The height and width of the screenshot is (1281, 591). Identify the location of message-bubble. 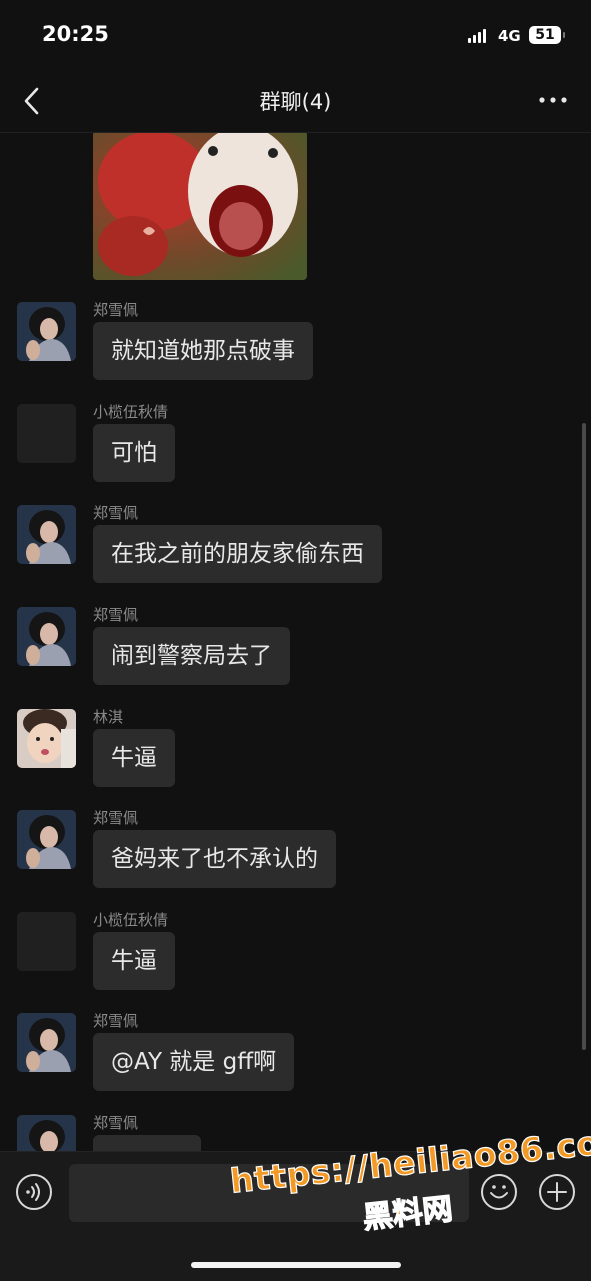
(147, 1143).